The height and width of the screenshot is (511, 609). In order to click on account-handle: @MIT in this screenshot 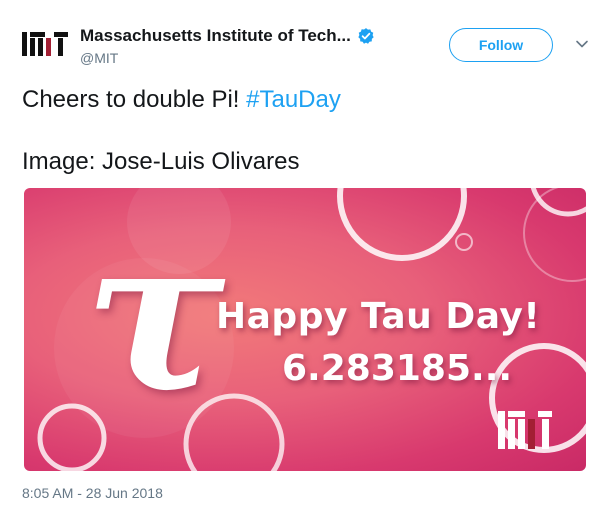, I will do `click(227, 58)`.